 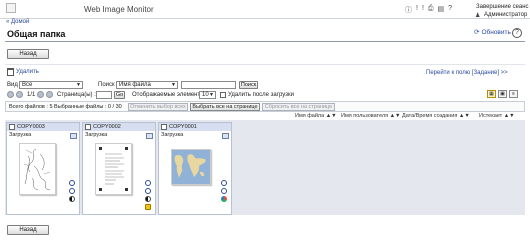 I want to click on last-page-icon, so click(x=49, y=94).